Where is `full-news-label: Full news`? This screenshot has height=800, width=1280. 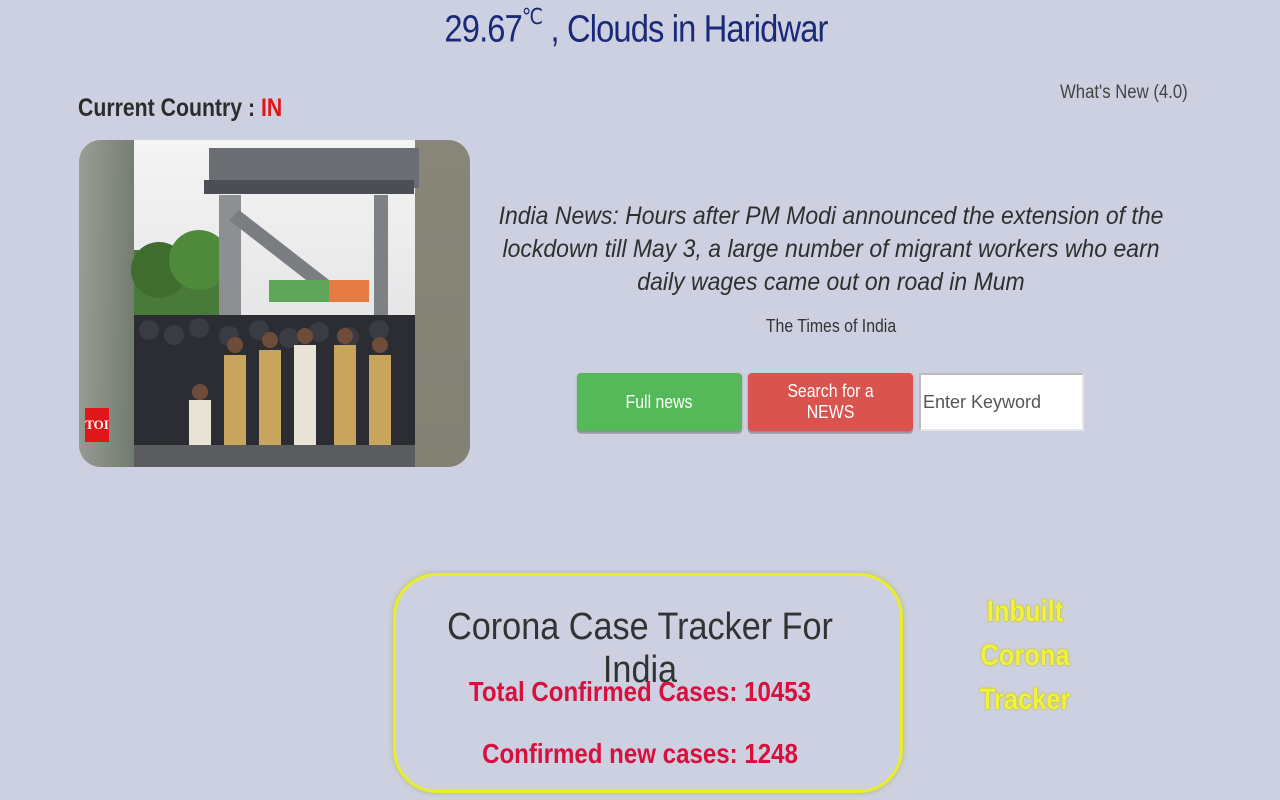
full-news-label: Full news is located at coordinates (659, 401).